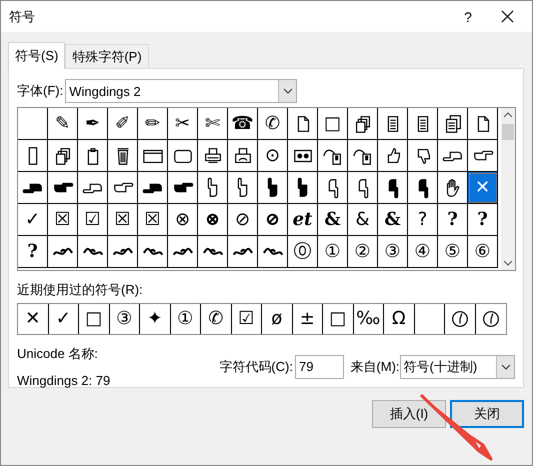 This screenshot has height=466, width=533. What do you see at coordinates (63, 124) in the screenshot?
I see `symbol-cell: ✎` at bounding box center [63, 124].